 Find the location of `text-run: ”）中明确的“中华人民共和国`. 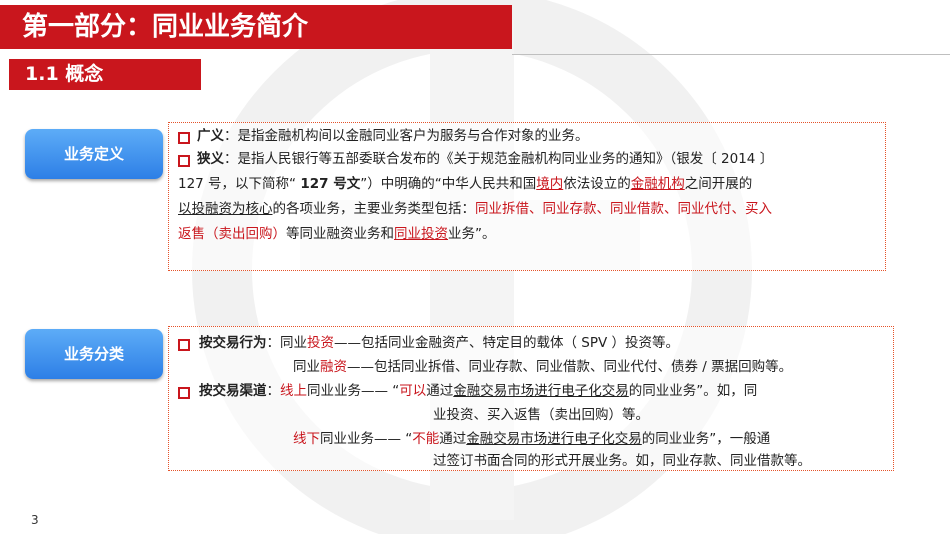

text-run: ”）中明确的“中华人民共和国 is located at coordinates (448, 184).